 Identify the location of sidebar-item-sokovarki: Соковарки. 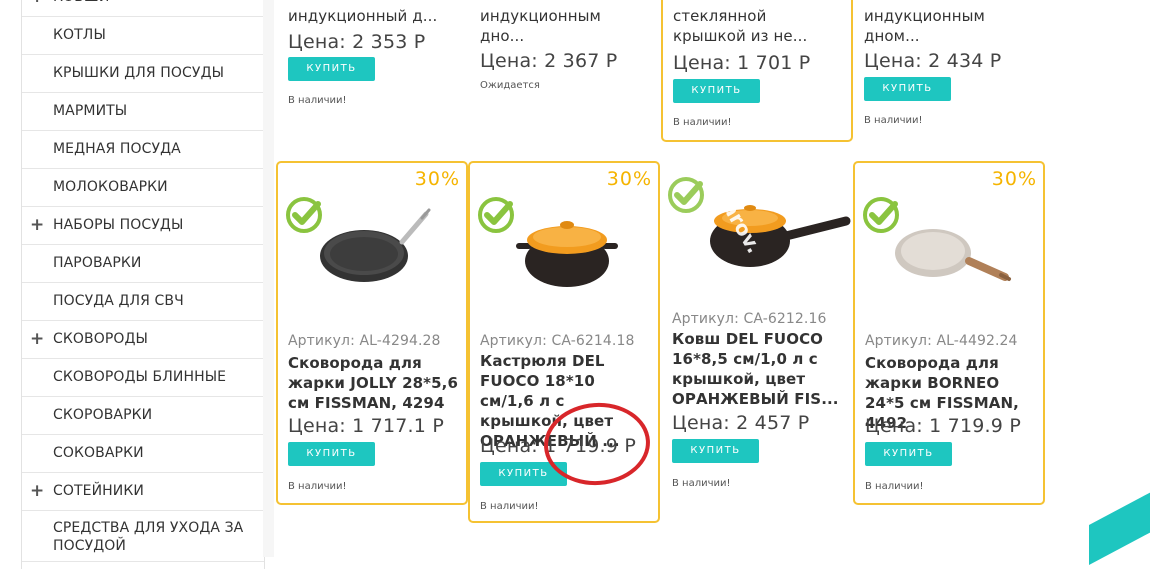
(143, 454).